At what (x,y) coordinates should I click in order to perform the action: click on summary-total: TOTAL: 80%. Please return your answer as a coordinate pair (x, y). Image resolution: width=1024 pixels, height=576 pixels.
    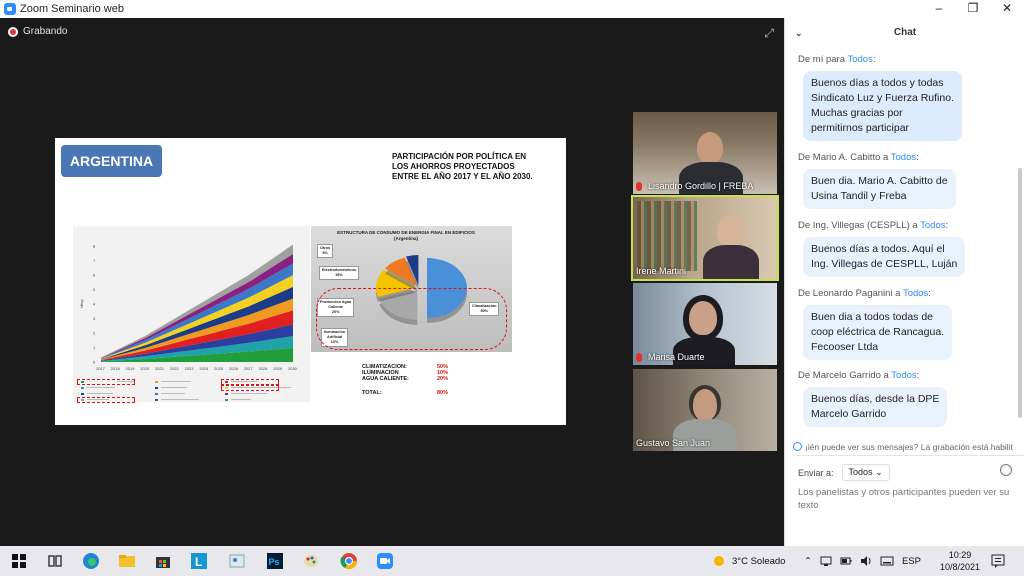
    Looking at the image, I should click on (405, 393).